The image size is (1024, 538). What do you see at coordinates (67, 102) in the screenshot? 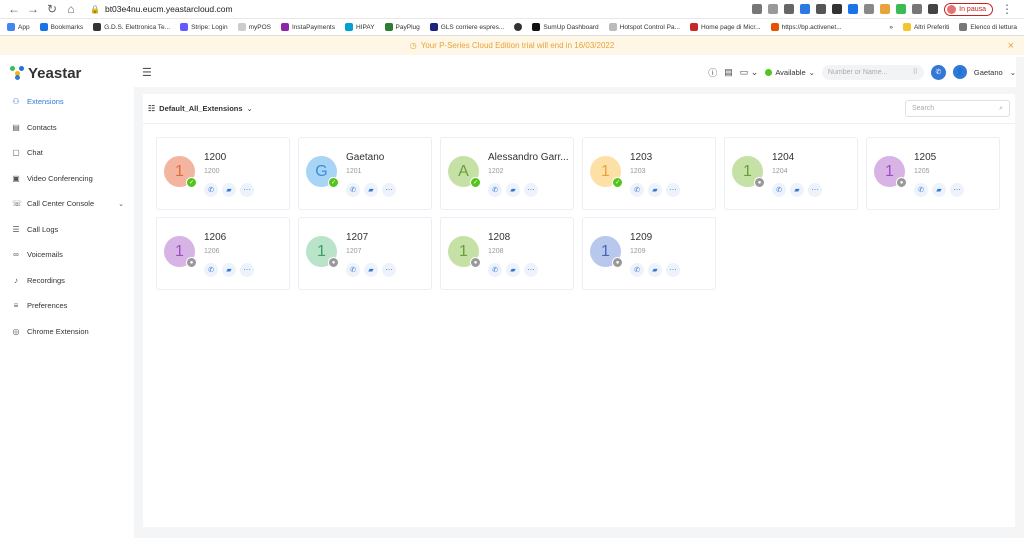
I see `sidebar-item-extensions: ⚇ Extensions` at bounding box center [67, 102].